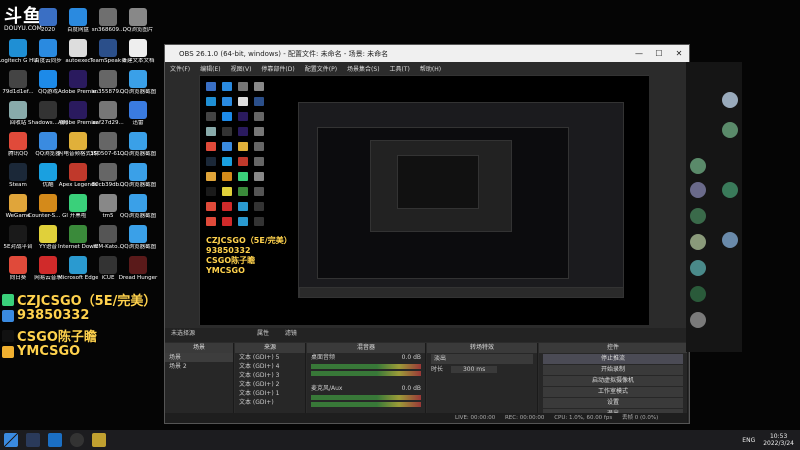 This screenshot has height=450, width=800. What do you see at coordinates (270, 393) in the screenshot?
I see `source-item: 文本 (GDI+) 1` at bounding box center [270, 393].